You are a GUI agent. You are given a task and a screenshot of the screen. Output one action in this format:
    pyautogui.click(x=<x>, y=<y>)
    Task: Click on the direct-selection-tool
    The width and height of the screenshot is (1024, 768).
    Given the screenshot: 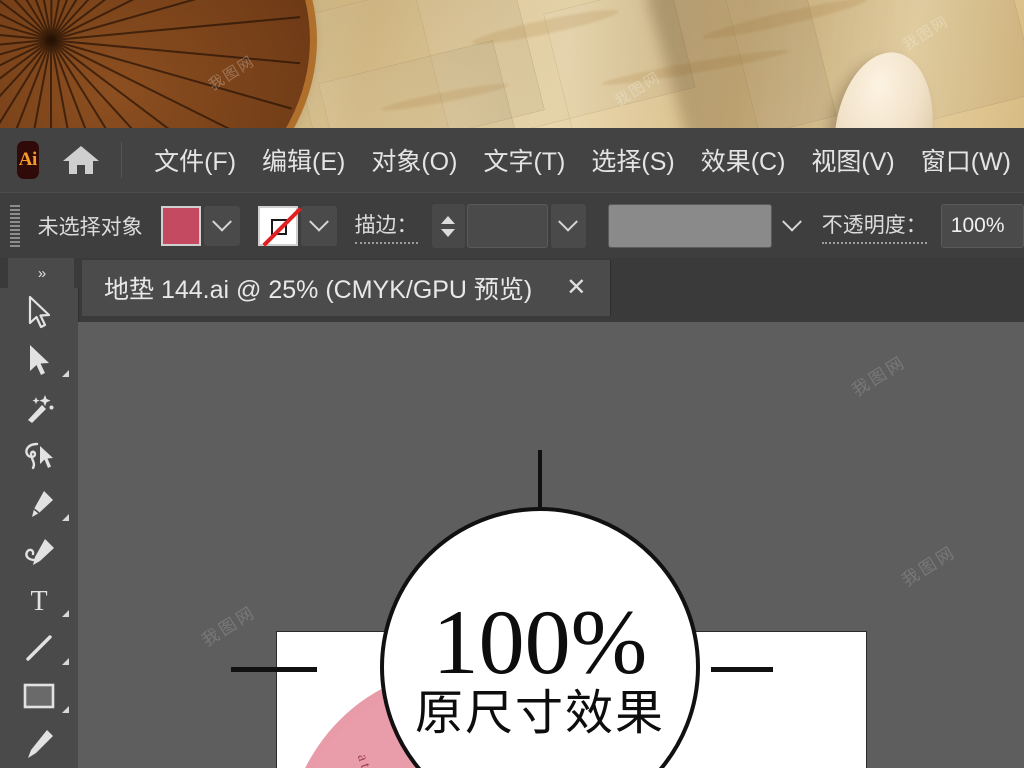 What is the action you would take?
    pyautogui.click(x=39, y=360)
    